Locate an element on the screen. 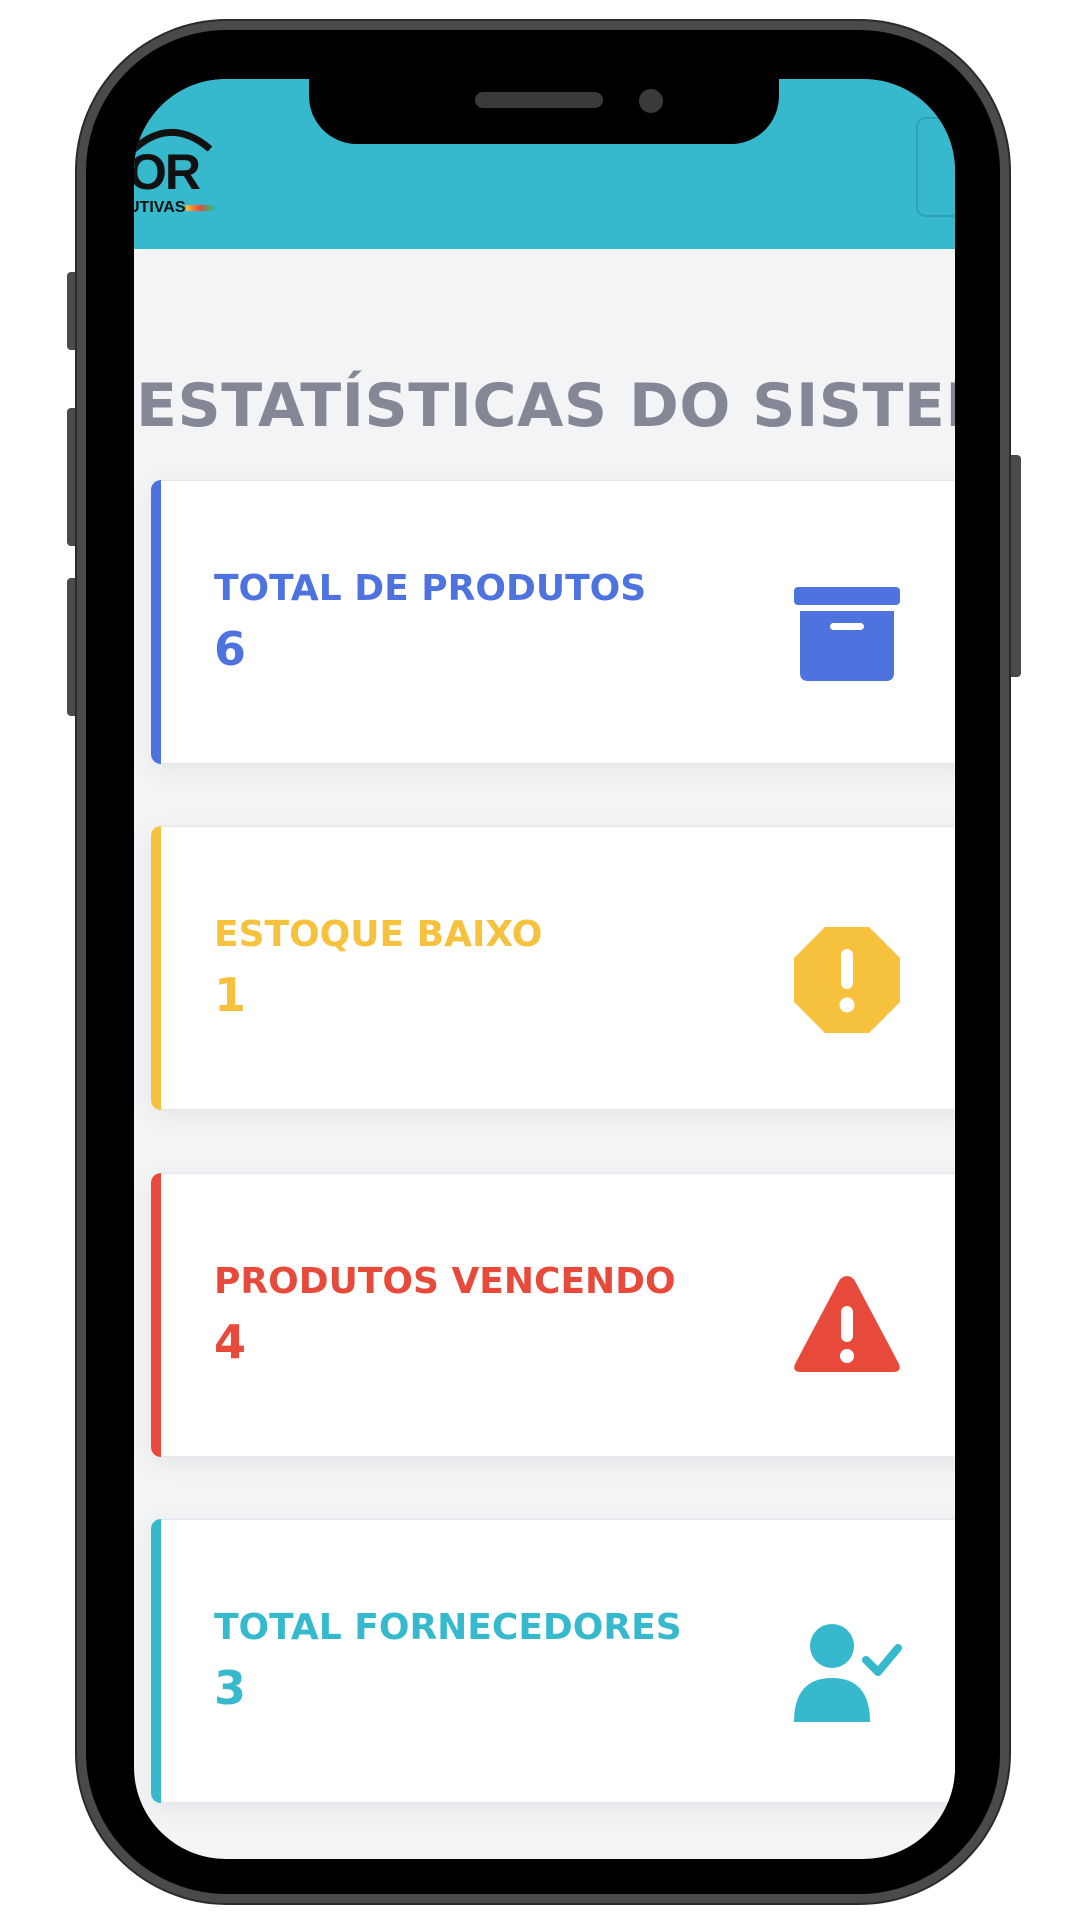  front-camera is located at coordinates (651, 101).